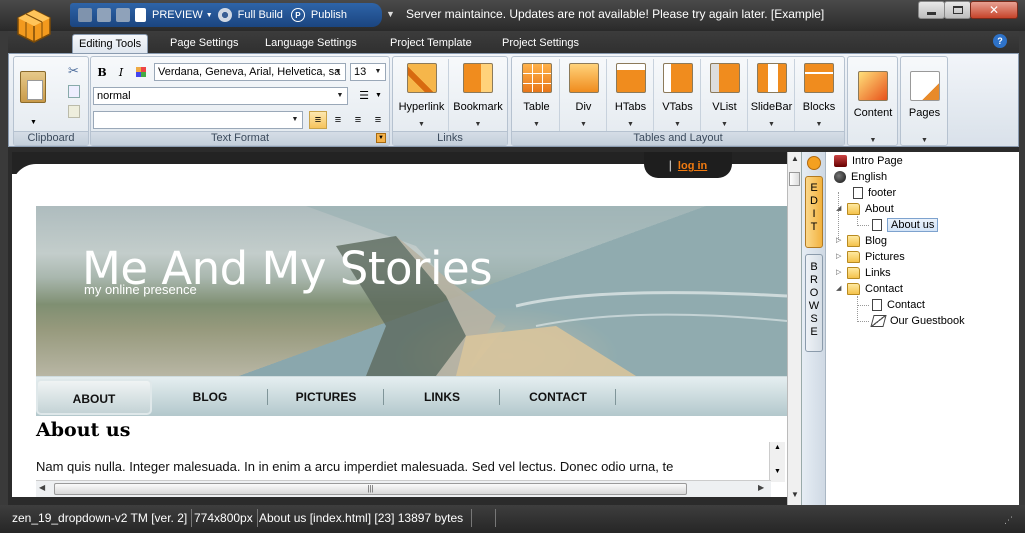 The height and width of the screenshot is (533, 1025). Describe the element at coordinates (34, 26) in the screenshot. I see `app-logo-icon` at that location.